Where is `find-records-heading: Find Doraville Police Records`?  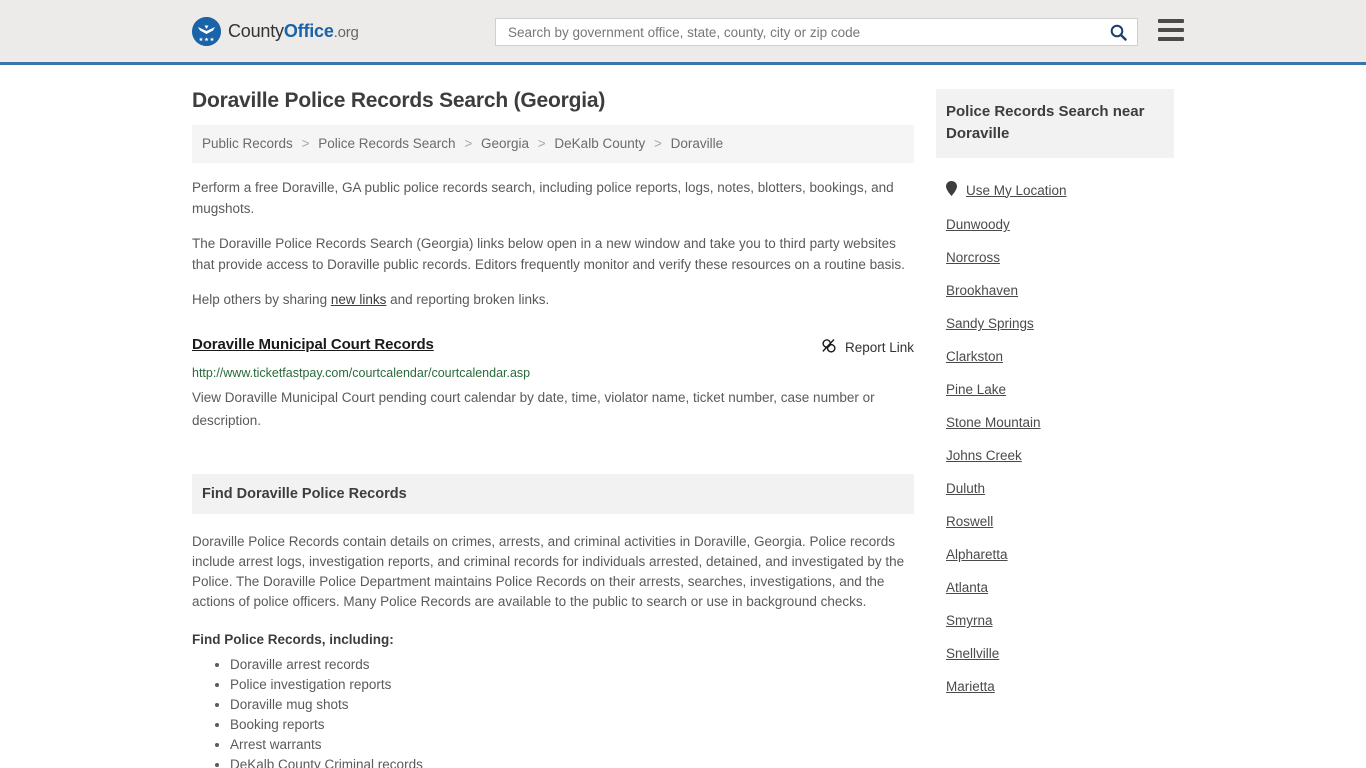 find-records-heading: Find Doraville Police Records is located at coordinates (553, 494).